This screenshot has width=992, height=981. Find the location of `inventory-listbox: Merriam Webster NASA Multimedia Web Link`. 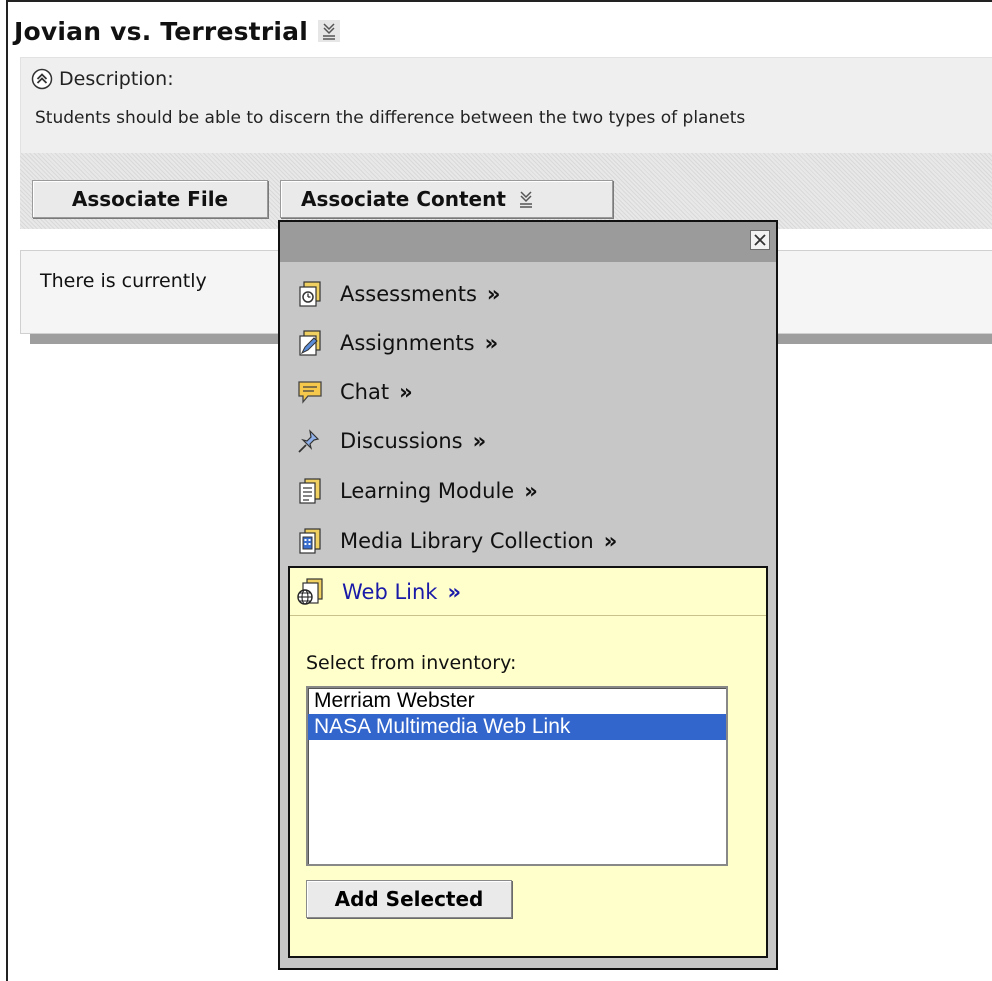

inventory-listbox: Merriam Webster NASA Multimedia Web Link is located at coordinates (517, 776).